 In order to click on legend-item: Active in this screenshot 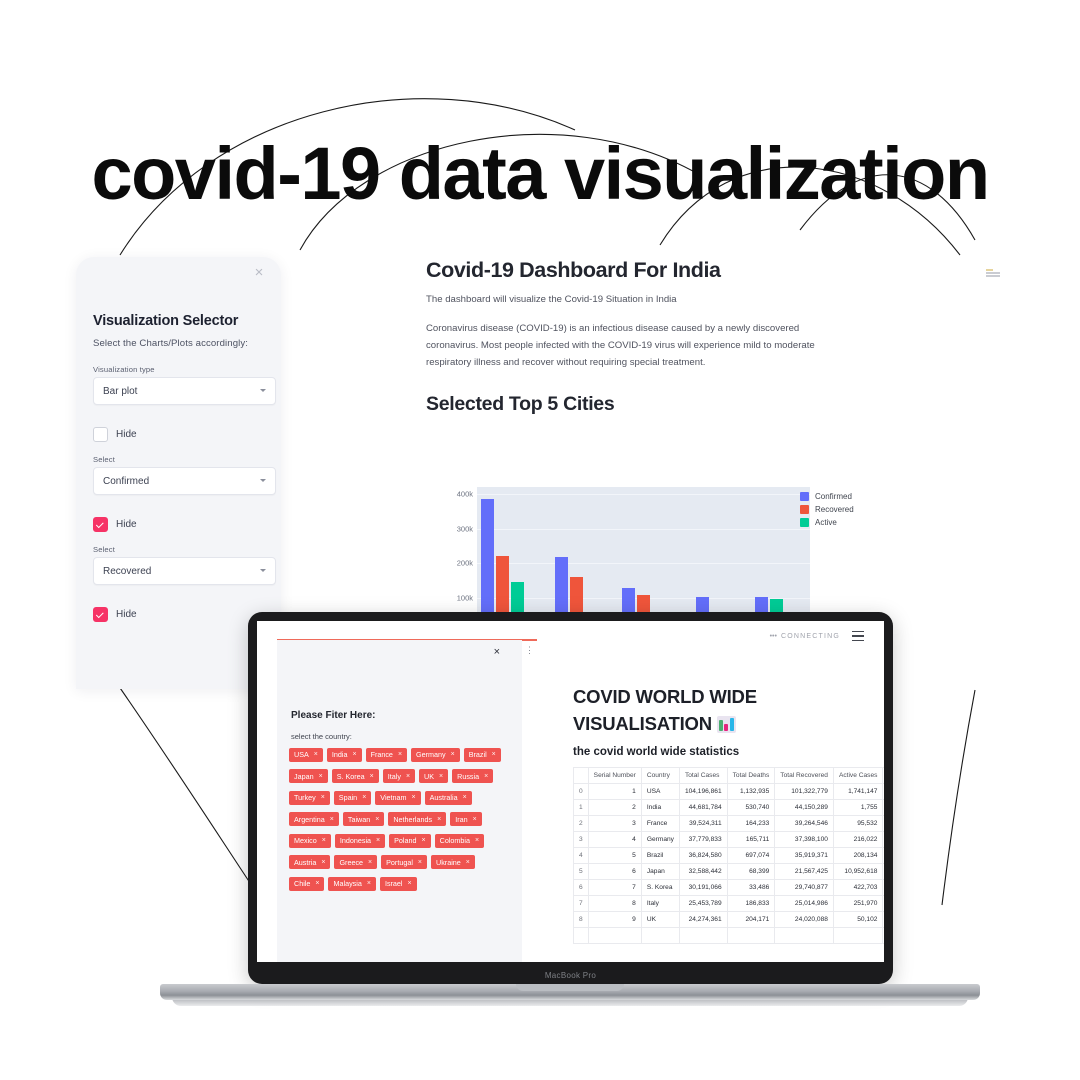, I will do `click(827, 522)`.